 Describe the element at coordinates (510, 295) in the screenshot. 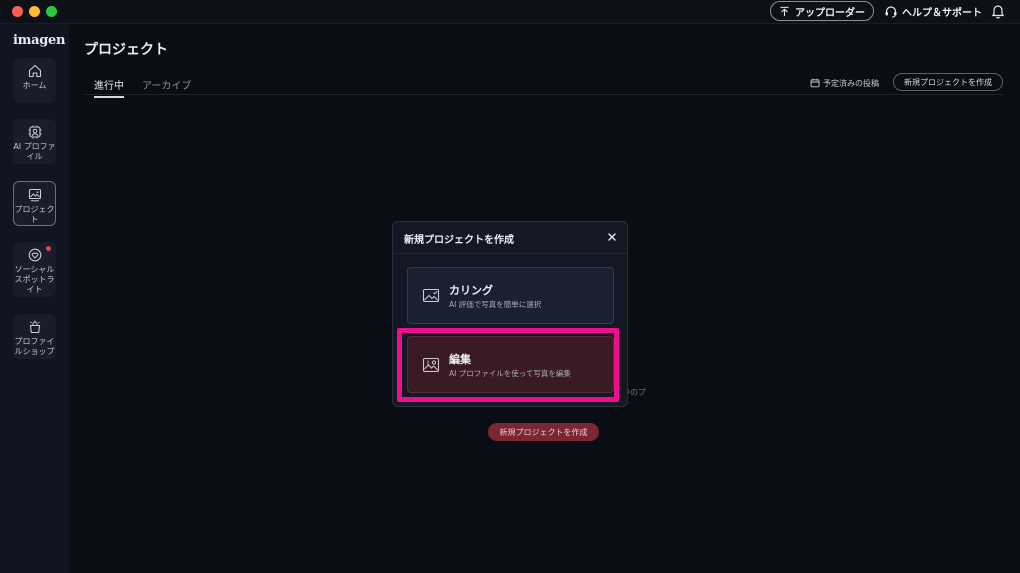

I see `culling-option: カリング AI 評価で写真を簡単に選択` at that location.